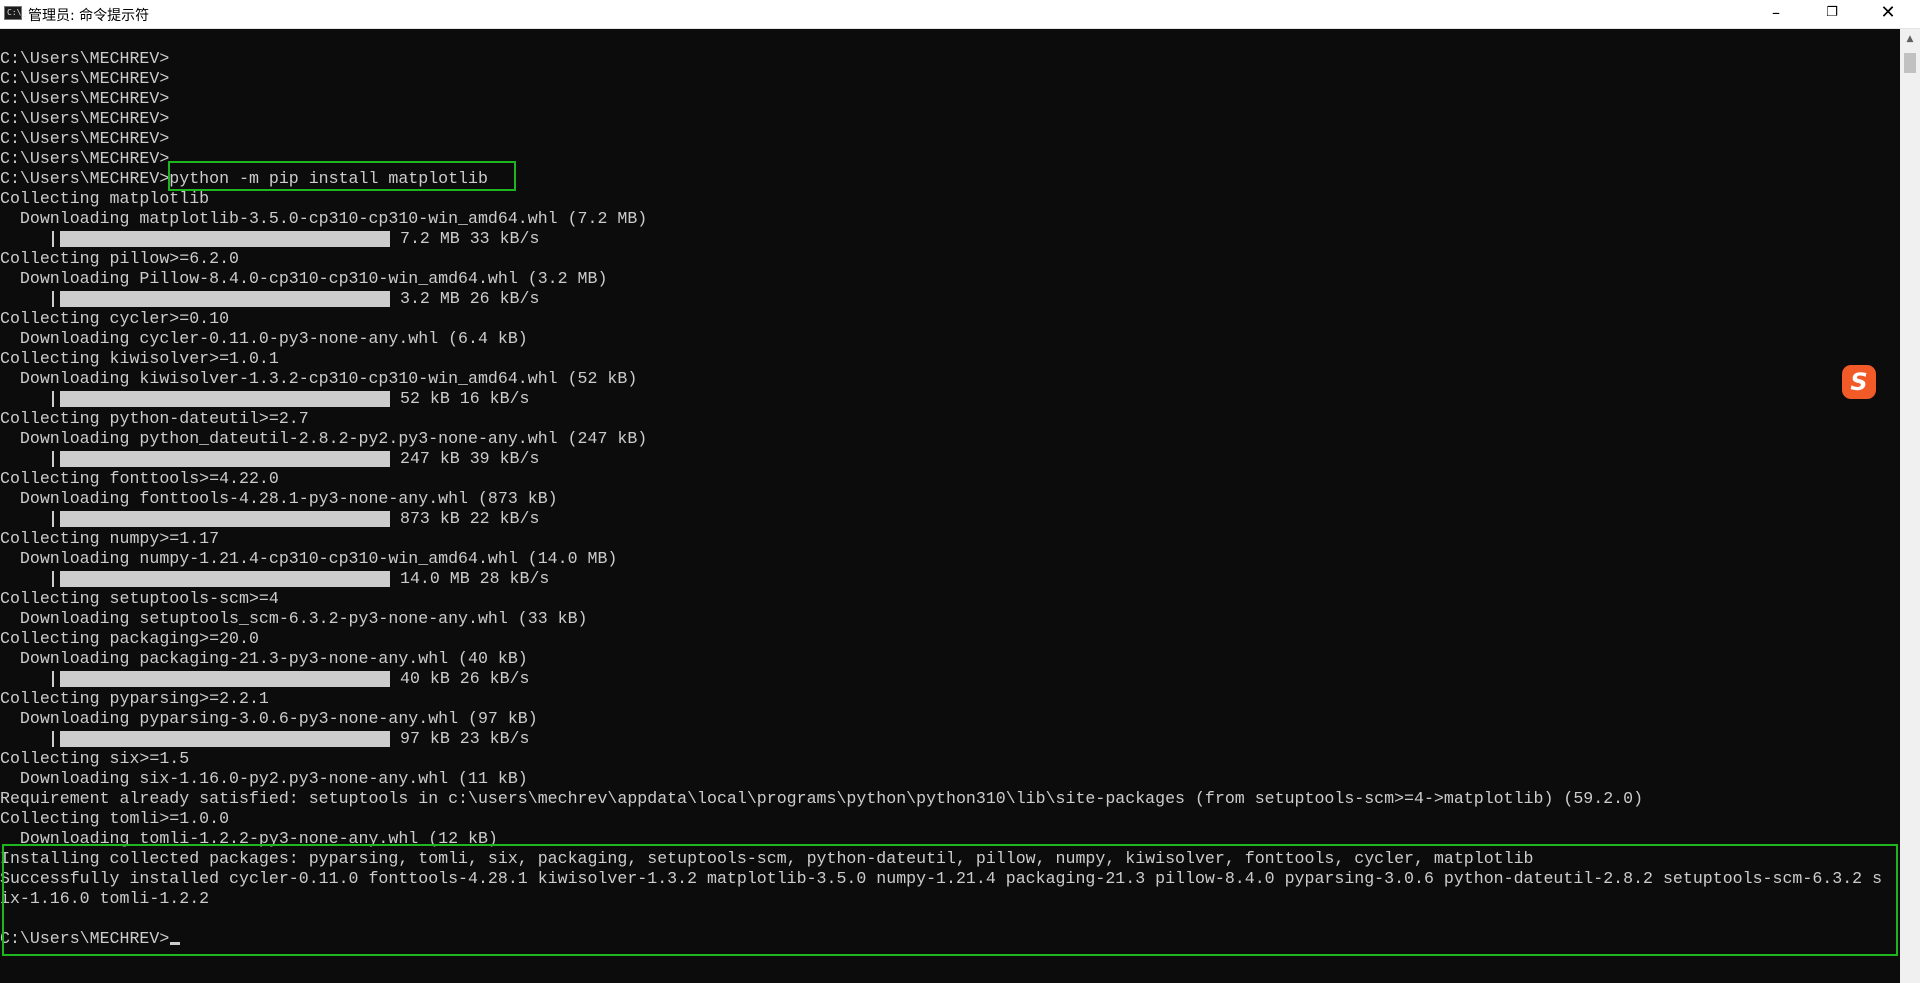 The image size is (1920, 983). Describe the element at coordinates (941, 519) in the screenshot. I see `progress-bar: 873 kB 22 kB/s` at that location.